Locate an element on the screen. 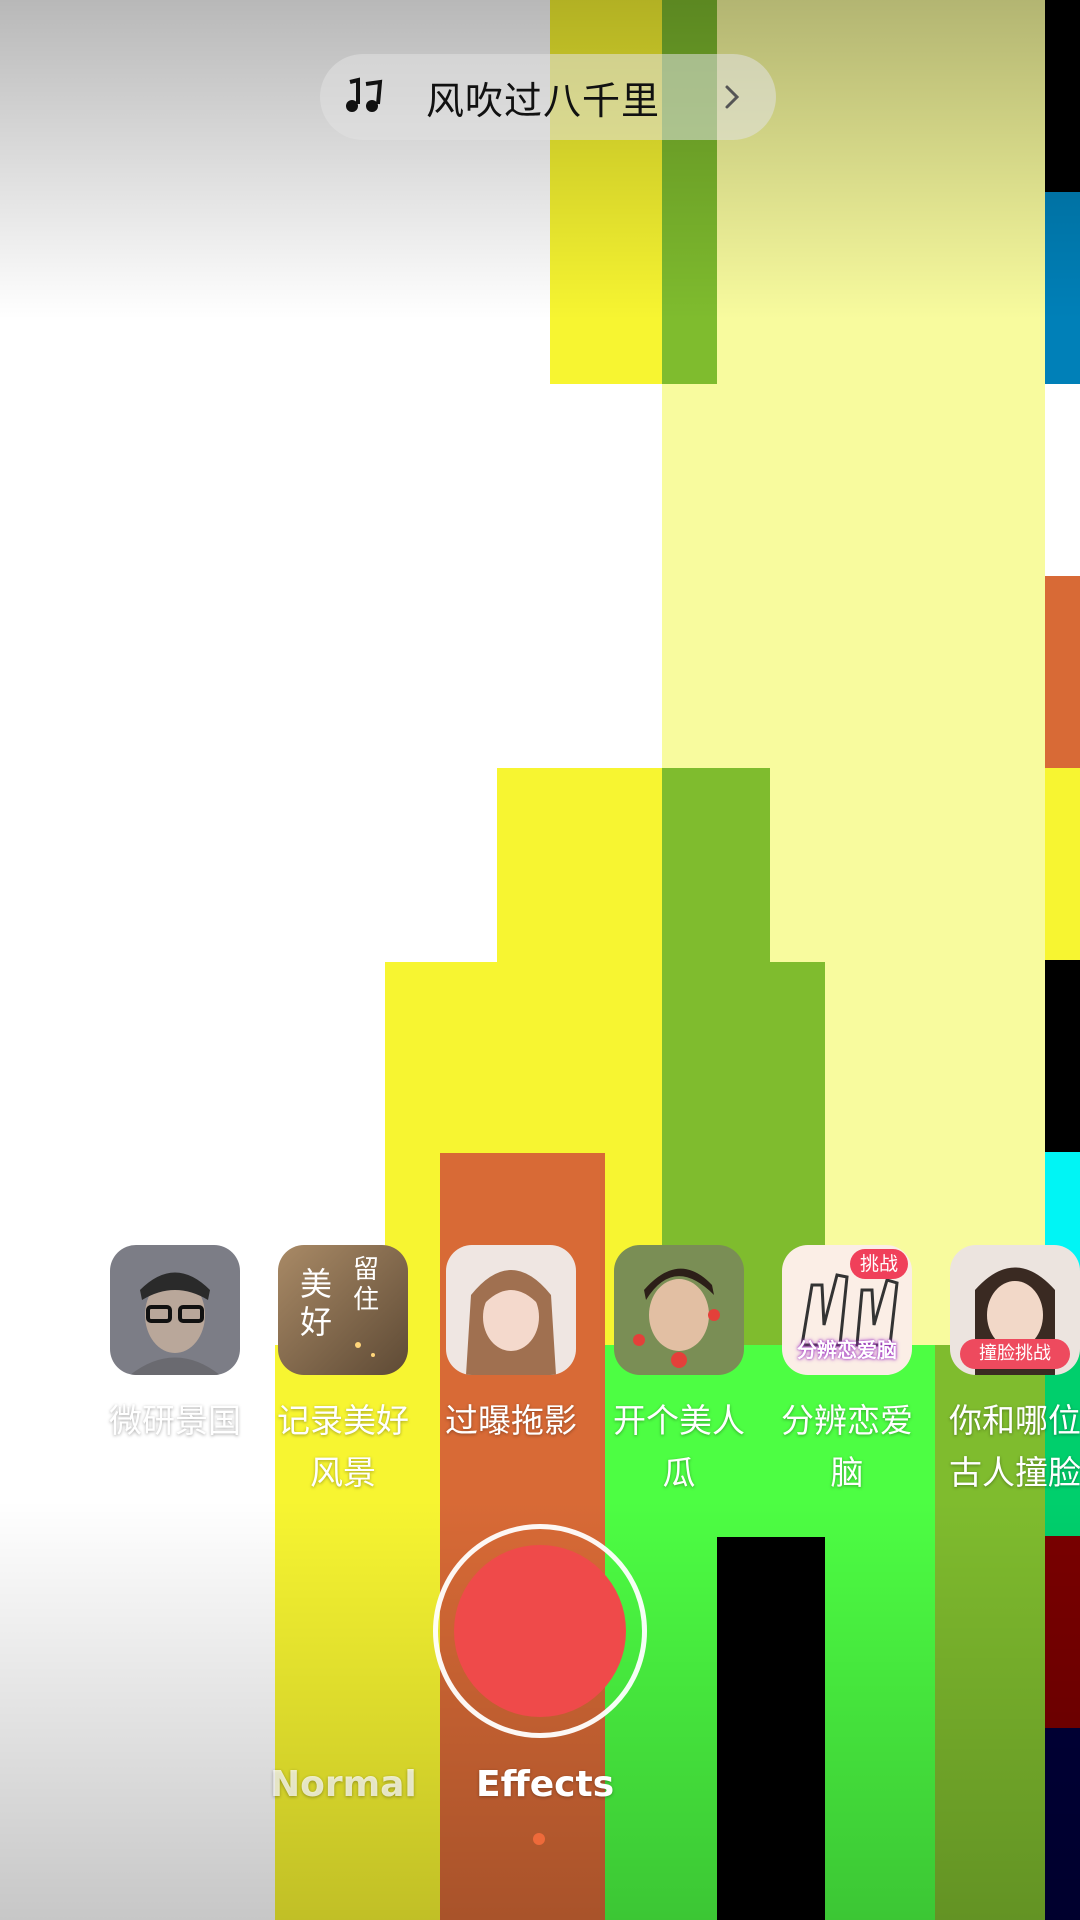 This screenshot has height=1920, width=1080. effect-label: 开个美人 瓜 is located at coordinates (679, 1446).